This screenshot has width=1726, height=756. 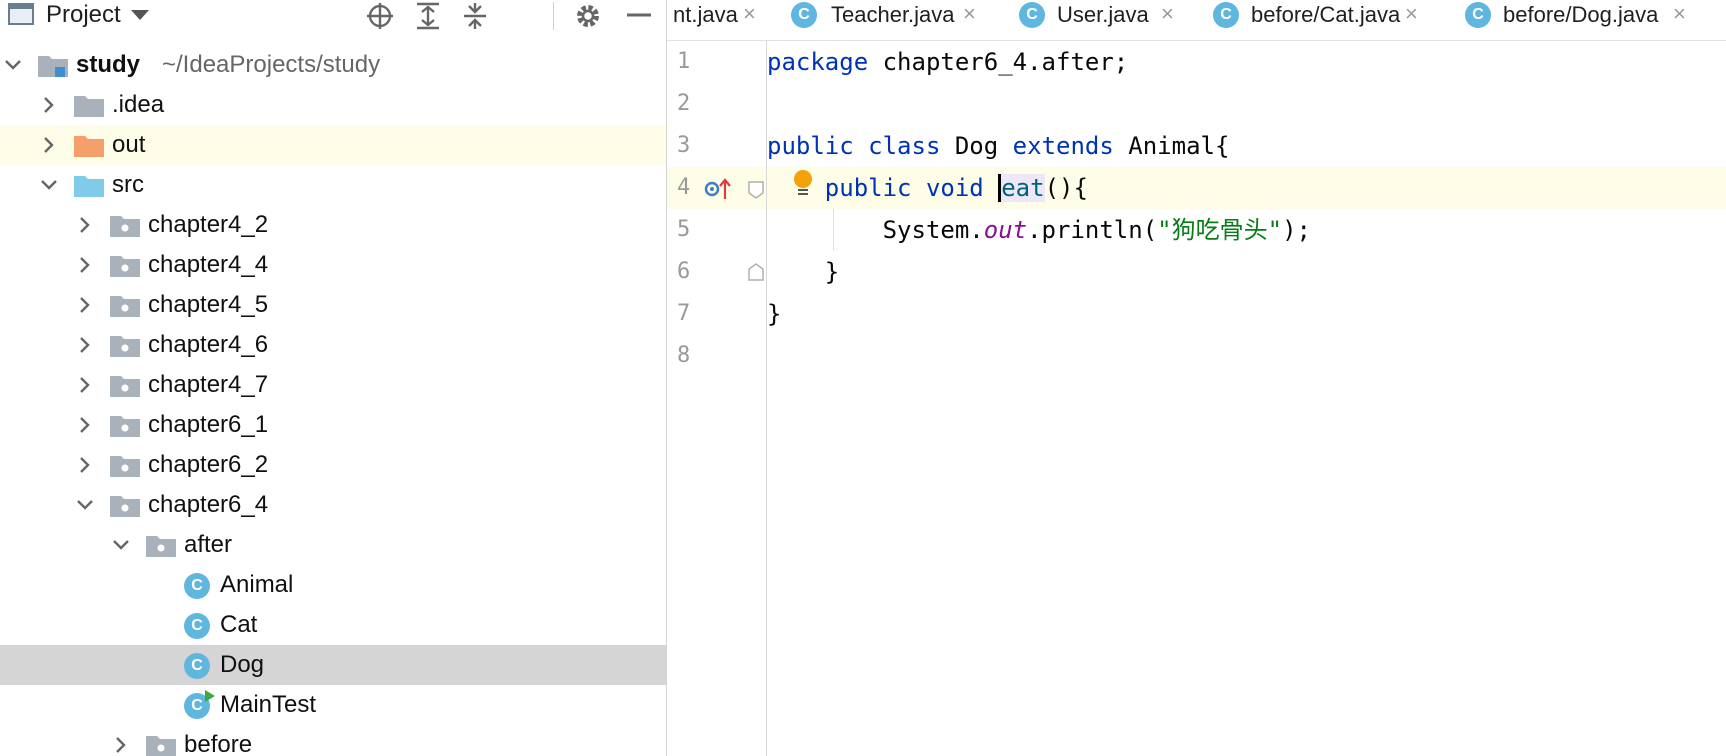 What do you see at coordinates (128, 184) in the screenshot?
I see `tree-label: src` at bounding box center [128, 184].